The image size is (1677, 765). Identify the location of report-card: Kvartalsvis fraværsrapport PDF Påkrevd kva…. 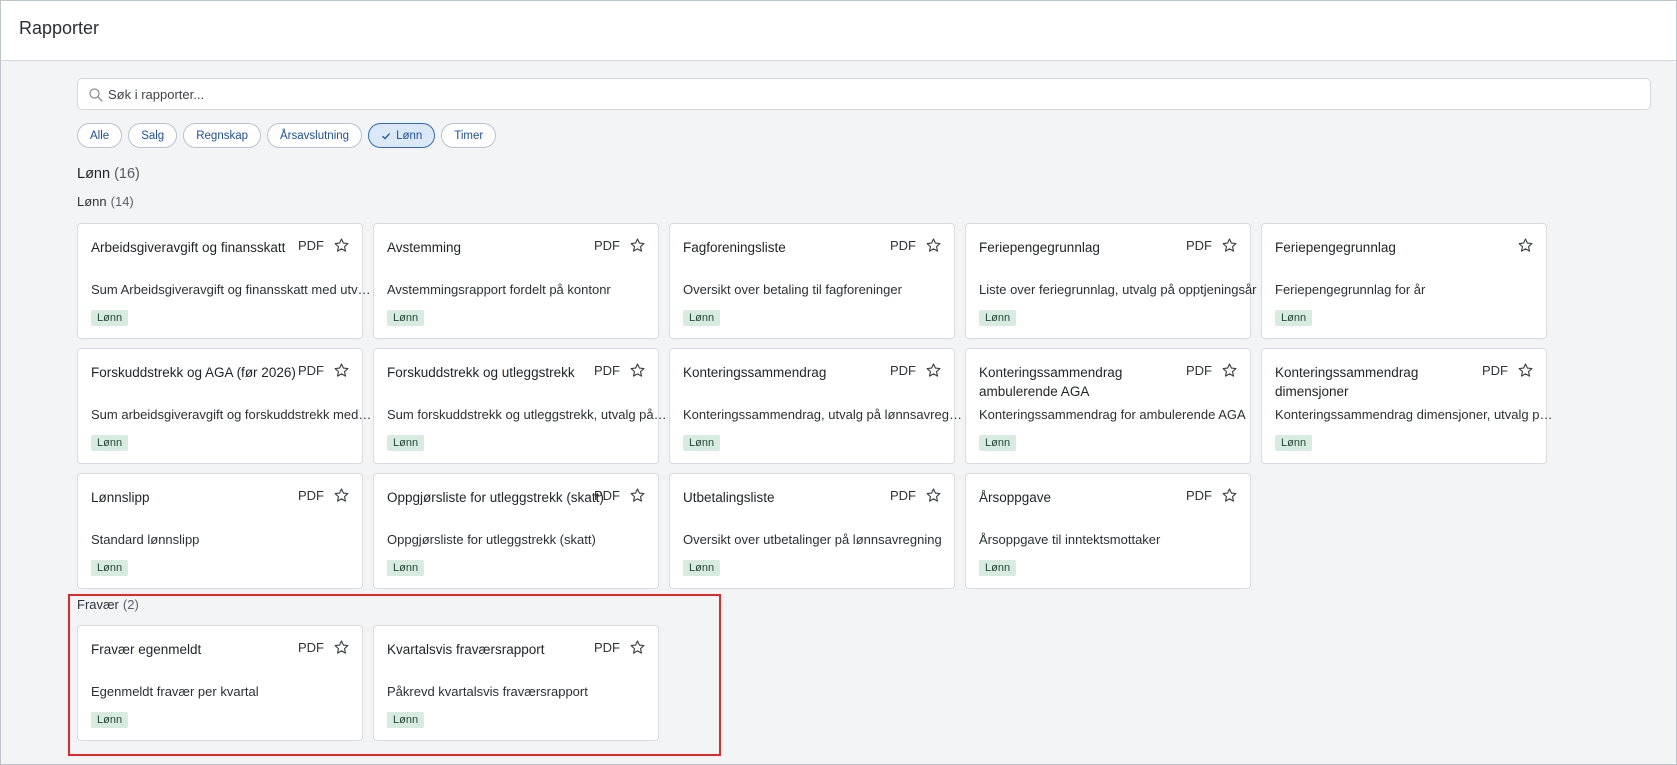
(516, 683).